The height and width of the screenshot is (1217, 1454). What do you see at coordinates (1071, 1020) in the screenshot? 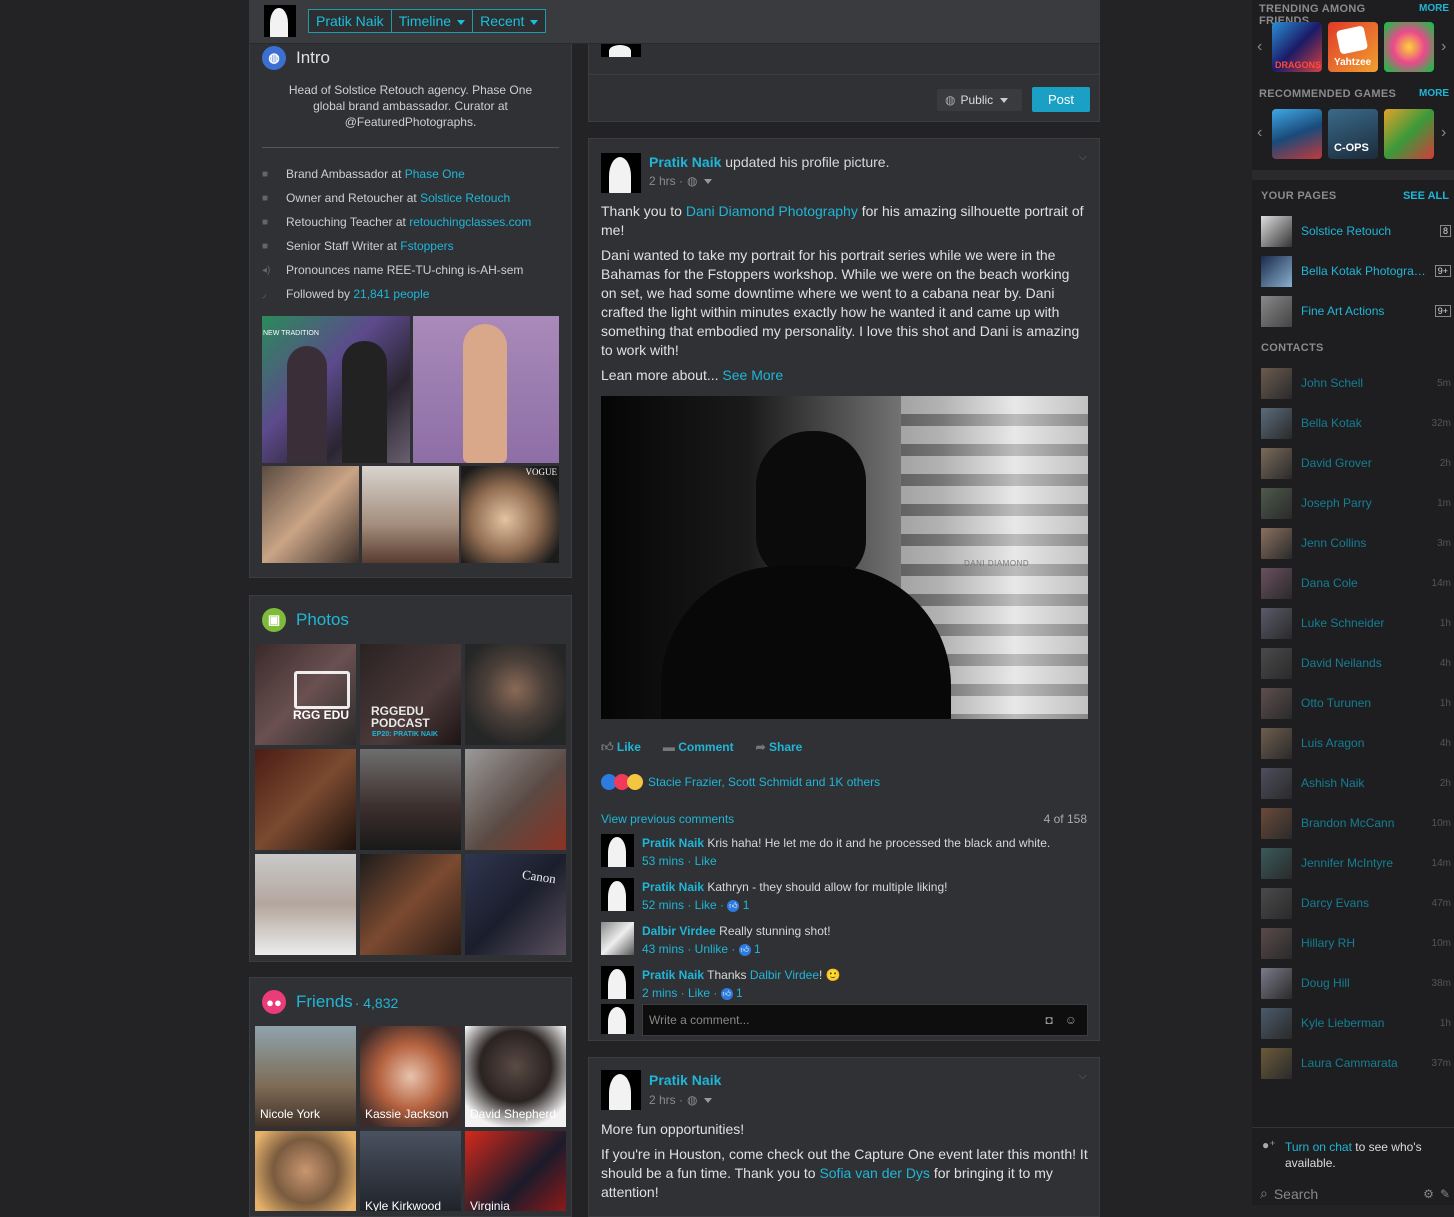
I see `sticker-icon: ☺` at bounding box center [1071, 1020].